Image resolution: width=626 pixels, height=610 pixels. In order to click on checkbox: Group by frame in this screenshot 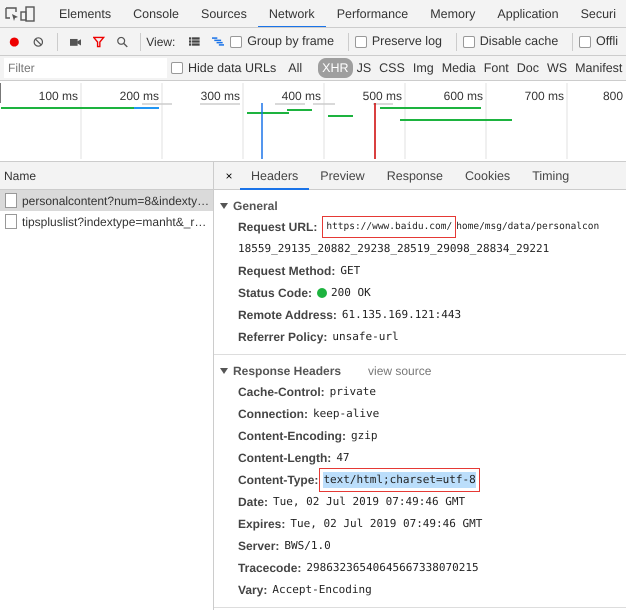, I will do `click(282, 41)`.